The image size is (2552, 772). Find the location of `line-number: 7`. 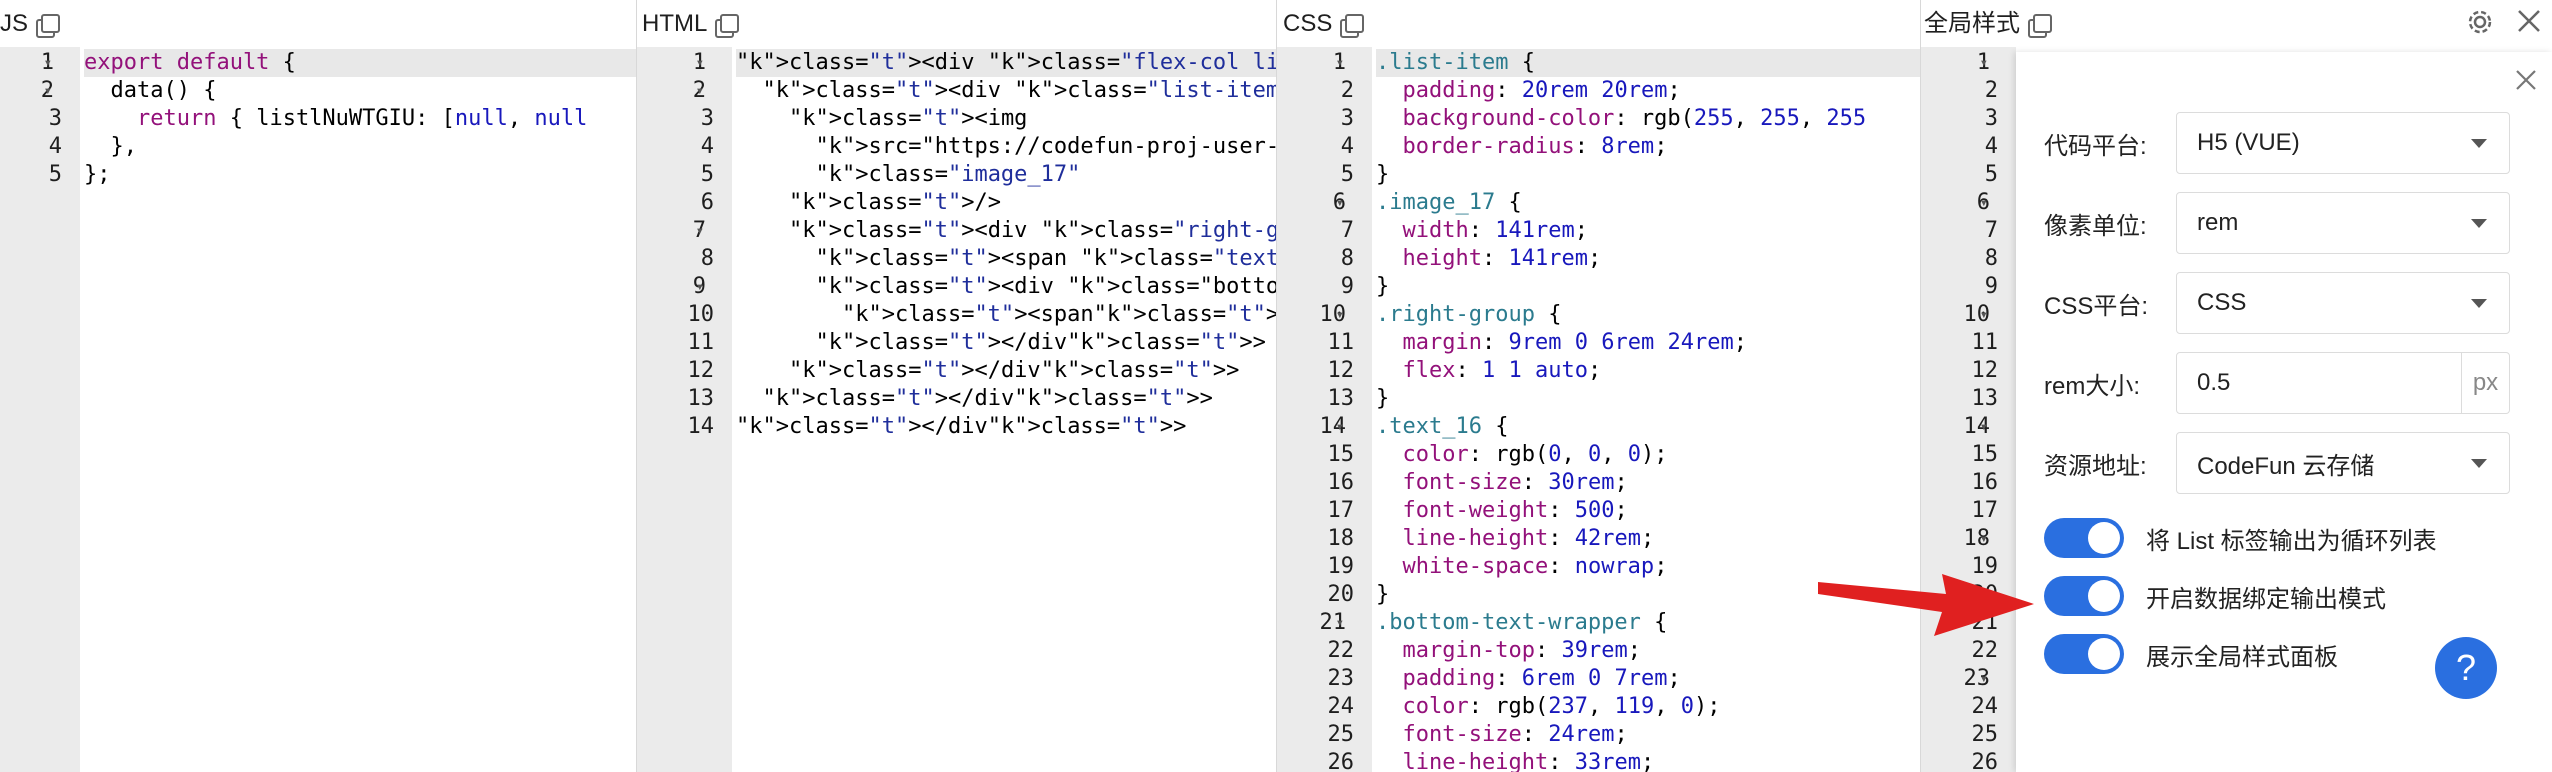

line-number: 7 is located at coordinates (1991, 230).